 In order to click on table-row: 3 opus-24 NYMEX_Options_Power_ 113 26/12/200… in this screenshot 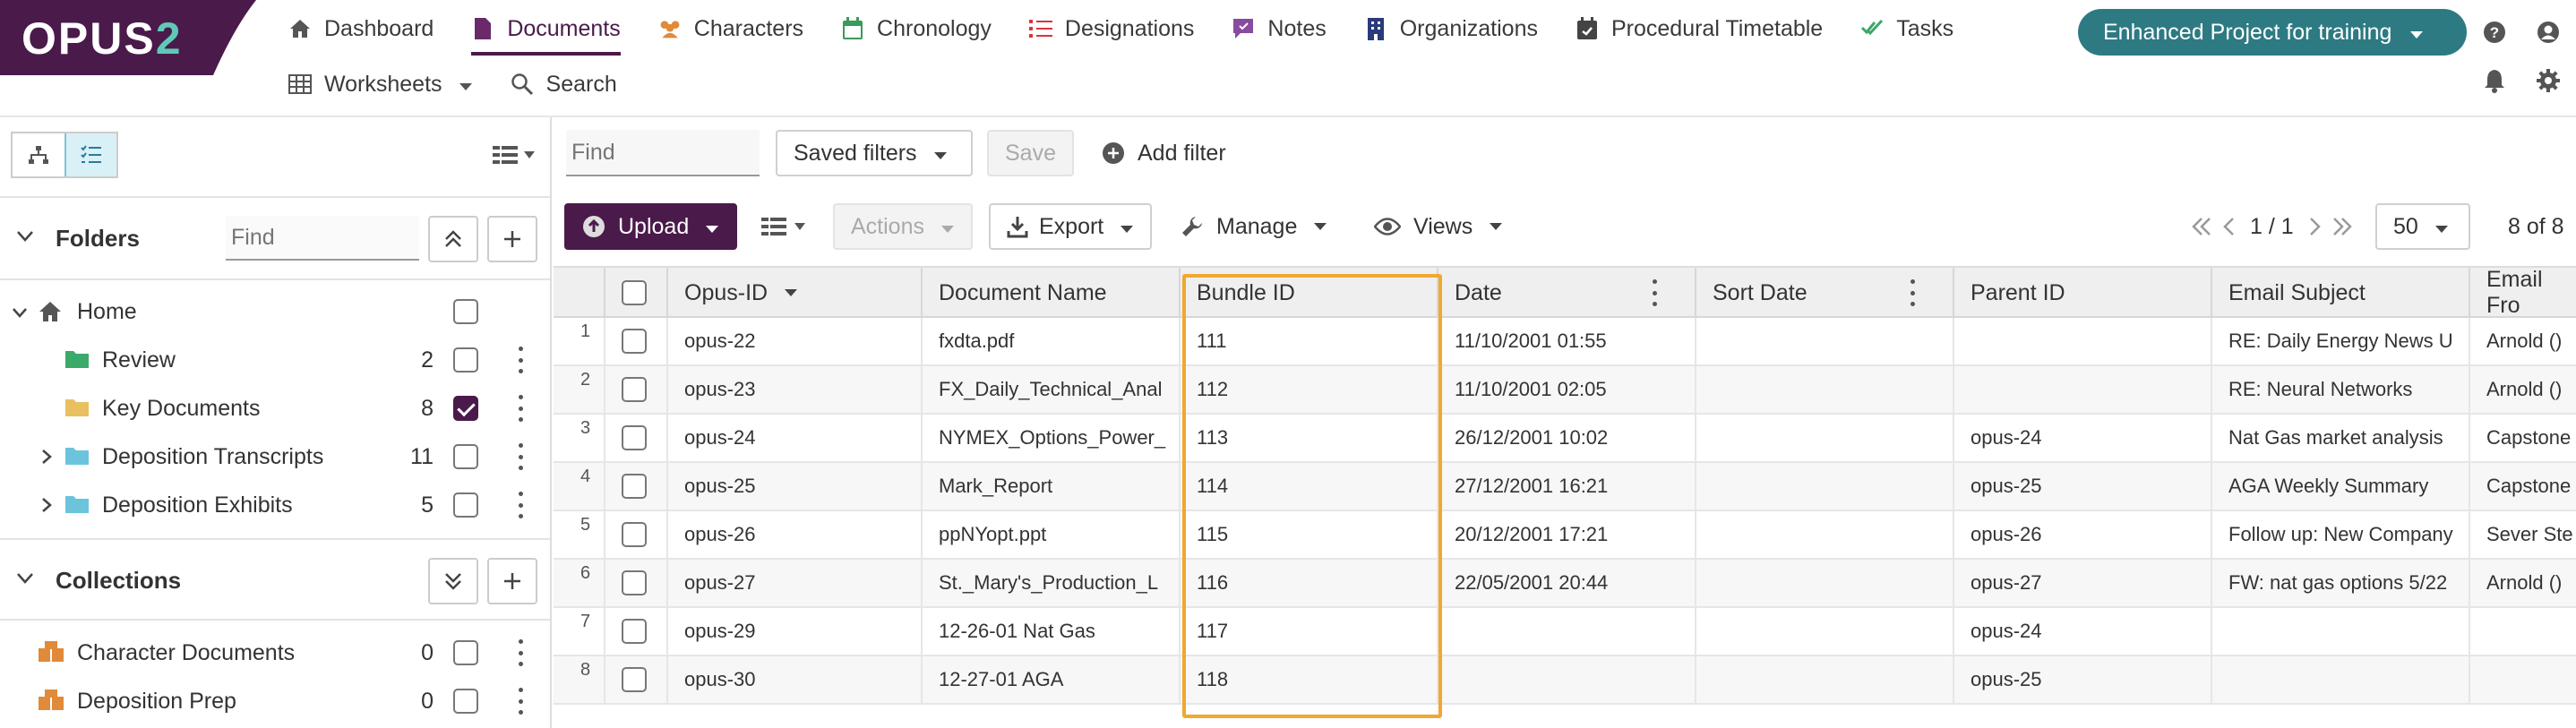, I will do `click(1565, 439)`.